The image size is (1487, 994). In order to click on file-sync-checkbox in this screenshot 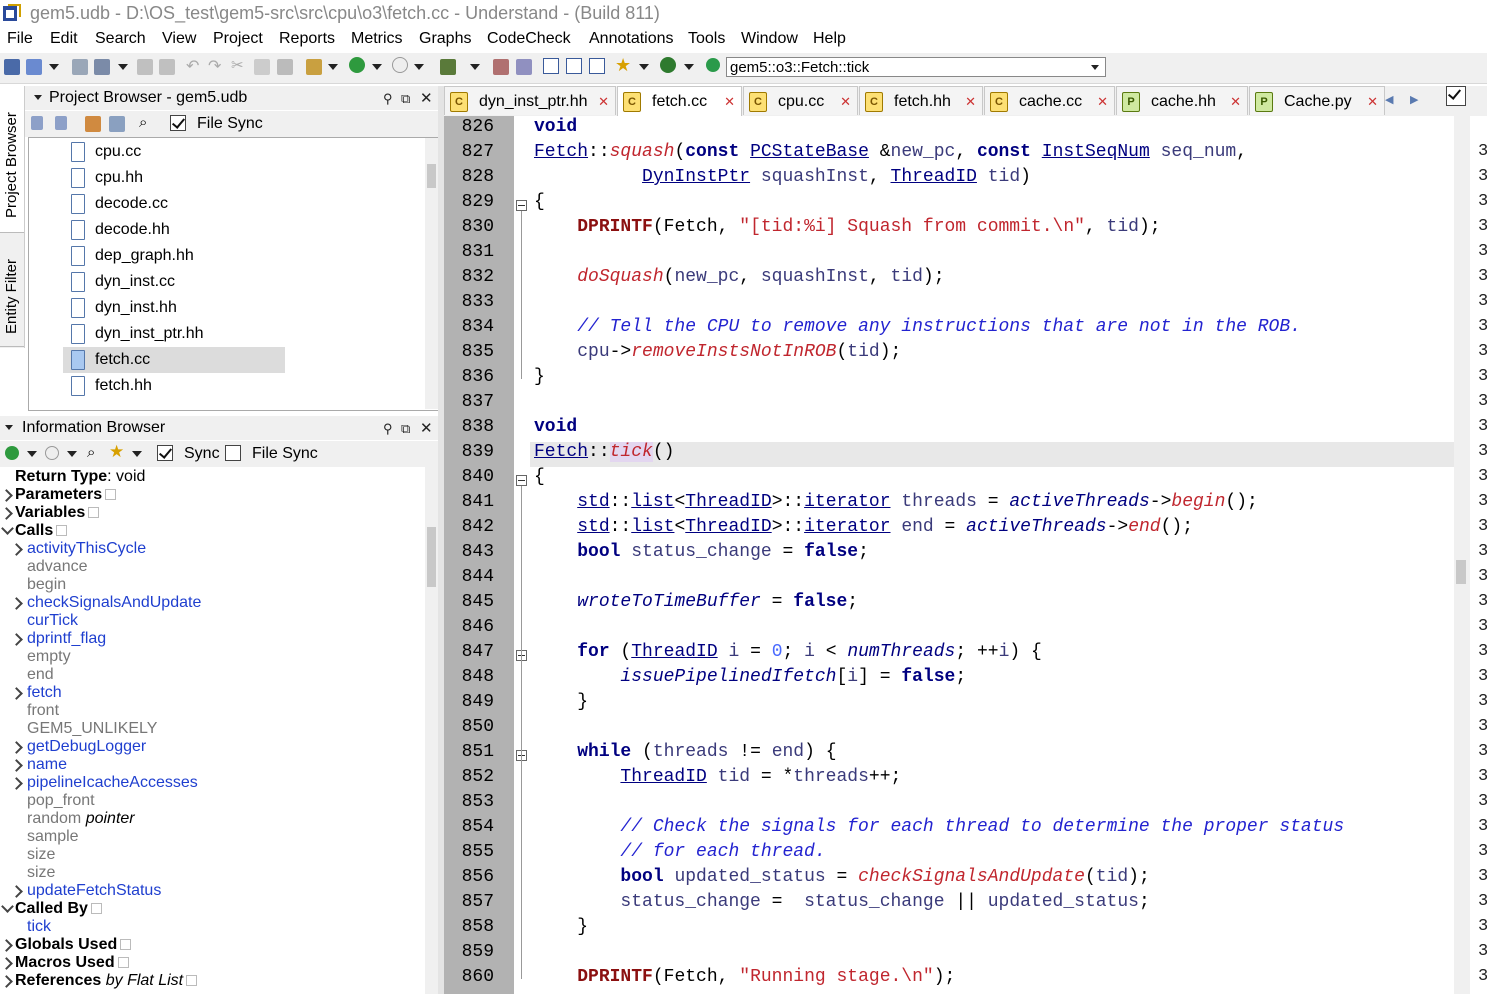, I will do `click(178, 123)`.